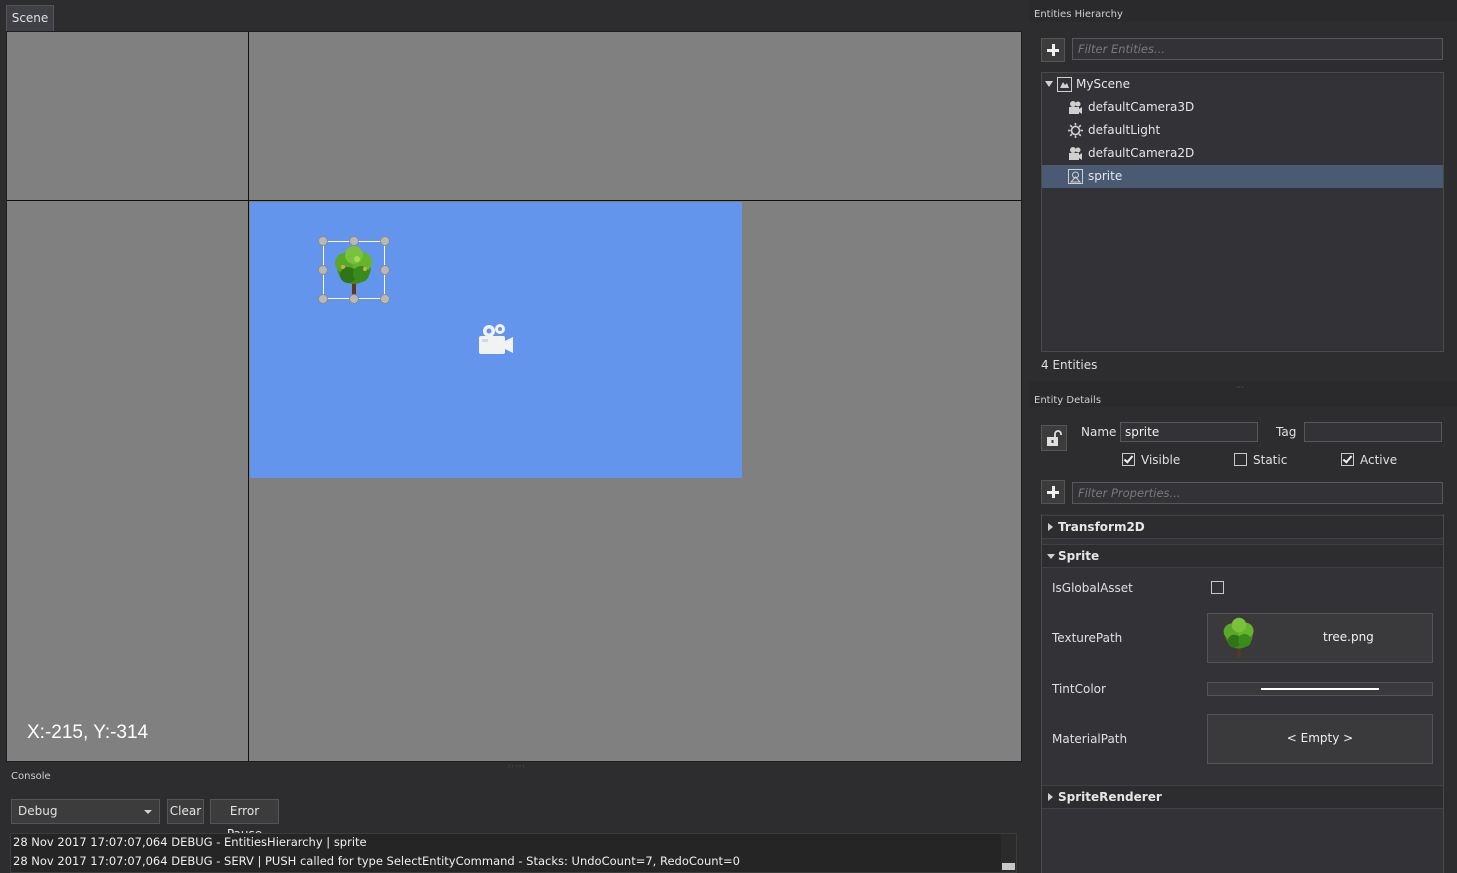 The height and width of the screenshot is (873, 1457). Describe the element at coordinates (385, 299) in the screenshot. I see `resize-handle-bottom-right` at that location.